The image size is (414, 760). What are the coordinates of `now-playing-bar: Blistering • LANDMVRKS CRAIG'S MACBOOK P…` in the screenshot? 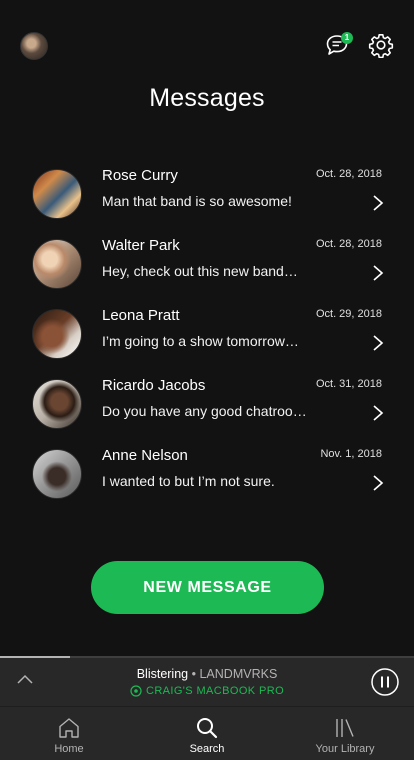 It's located at (207, 681).